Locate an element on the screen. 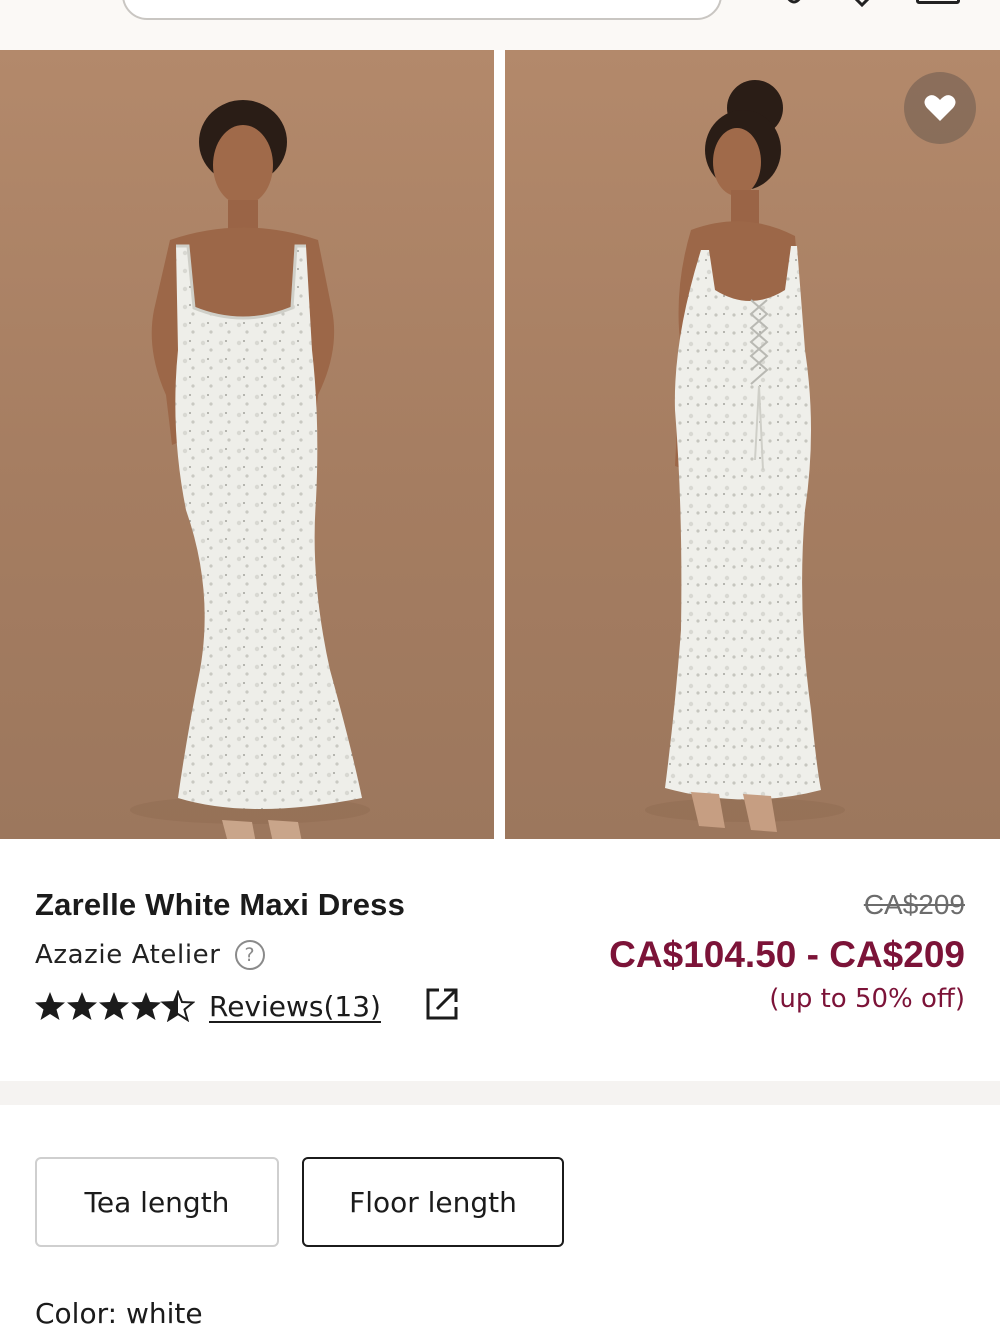 Image resolution: width=1000 pixels, height=1333 pixels. reviews-row: Reviews(13) is located at coordinates (247, 1006).